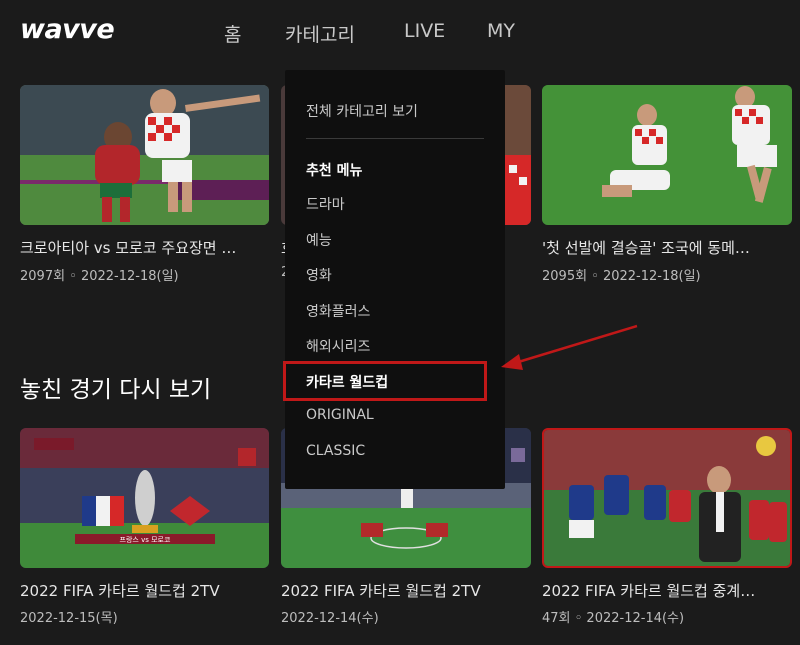 The height and width of the screenshot is (645, 800). I want to click on dropdown-item-foreign-series: 해외시리즈, so click(338, 346).